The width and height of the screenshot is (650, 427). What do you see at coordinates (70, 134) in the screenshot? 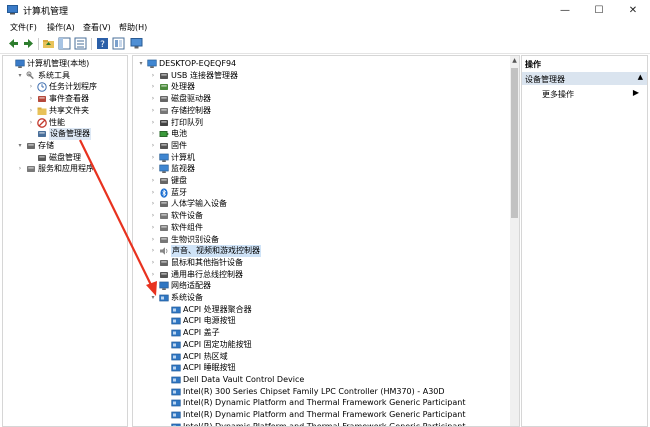
I see `console-tree-item-label: 设备管理器` at bounding box center [70, 134].